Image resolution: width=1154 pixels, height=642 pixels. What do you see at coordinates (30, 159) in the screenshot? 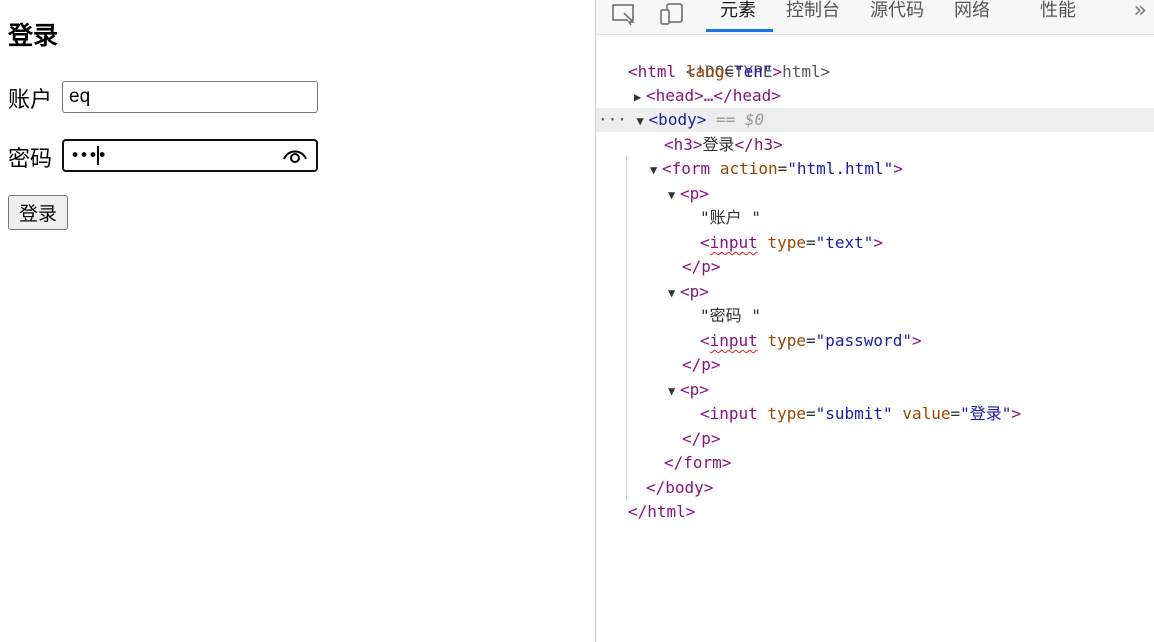
I see `password-label: 密码` at bounding box center [30, 159].